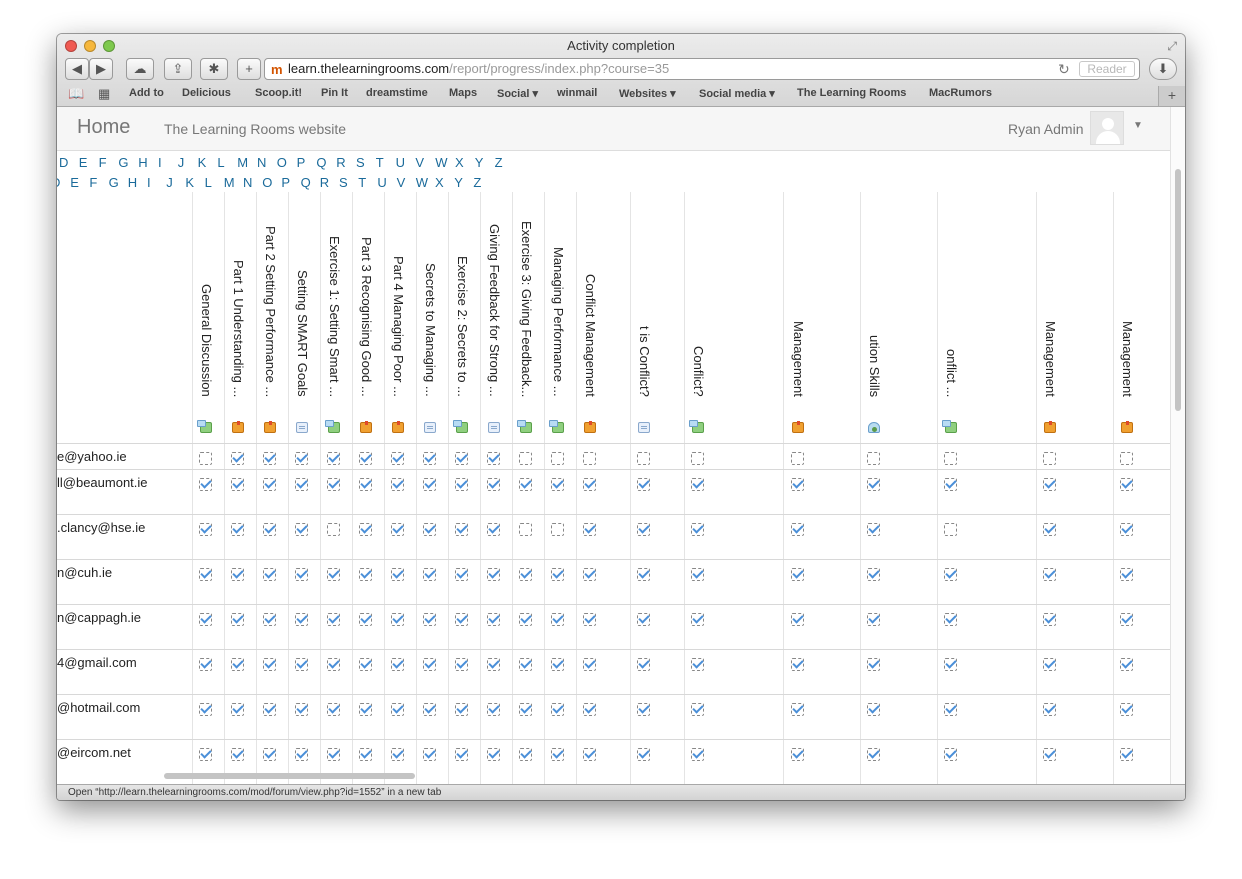  What do you see at coordinates (101, 69) in the screenshot?
I see `forward-button: ▶` at bounding box center [101, 69].